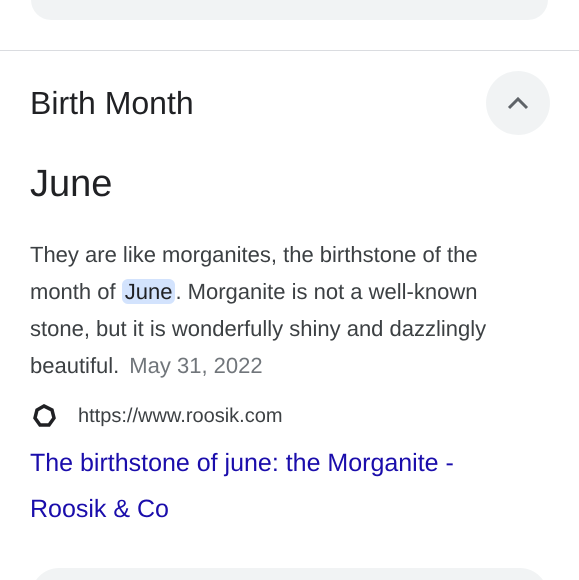 The height and width of the screenshot is (580, 579). Describe the element at coordinates (180, 416) in the screenshot. I see `source-url: https://www.roosik.com` at that location.